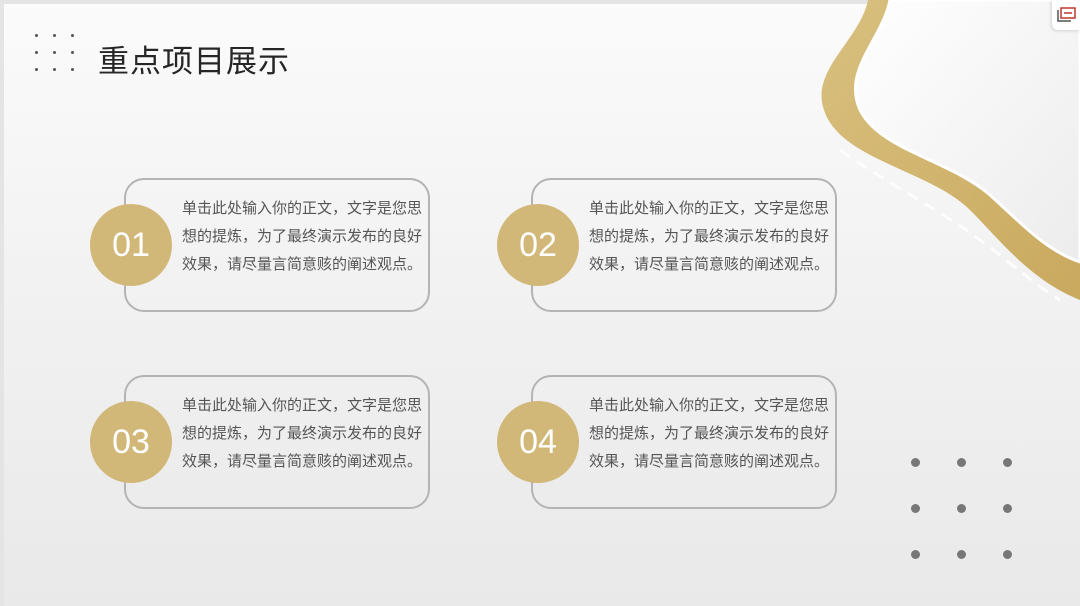 This screenshot has height=606, width=1080. I want to click on gold-wave-decoration, so click(950, 151).